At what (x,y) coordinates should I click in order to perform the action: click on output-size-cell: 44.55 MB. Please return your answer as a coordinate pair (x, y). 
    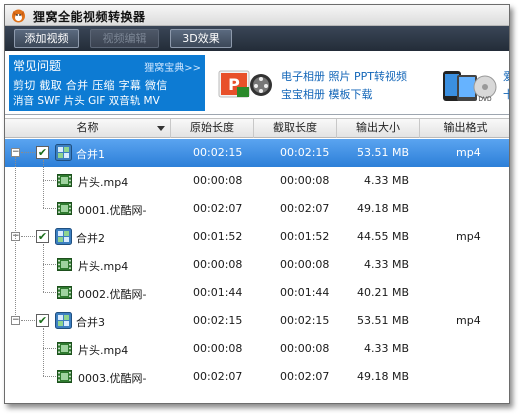
    Looking at the image, I should click on (382, 236).